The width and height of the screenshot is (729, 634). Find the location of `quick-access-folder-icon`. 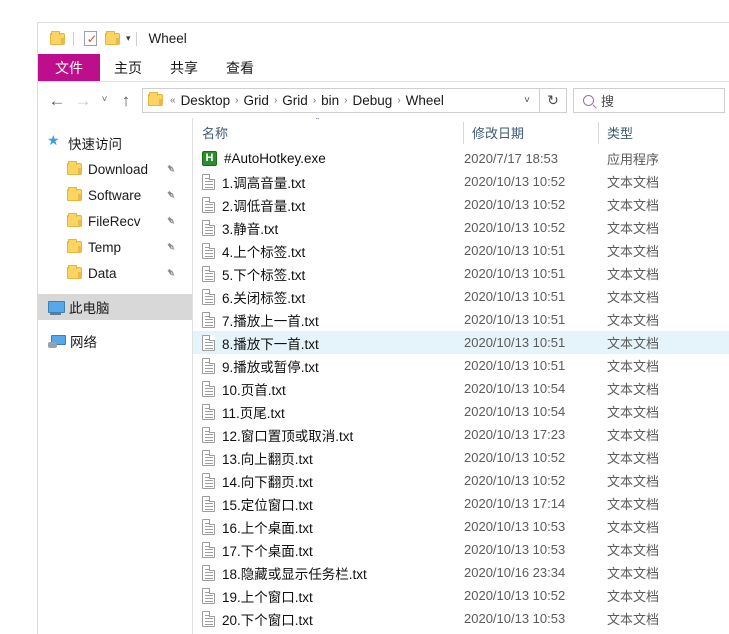

quick-access-folder-icon is located at coordinates (57, 39).